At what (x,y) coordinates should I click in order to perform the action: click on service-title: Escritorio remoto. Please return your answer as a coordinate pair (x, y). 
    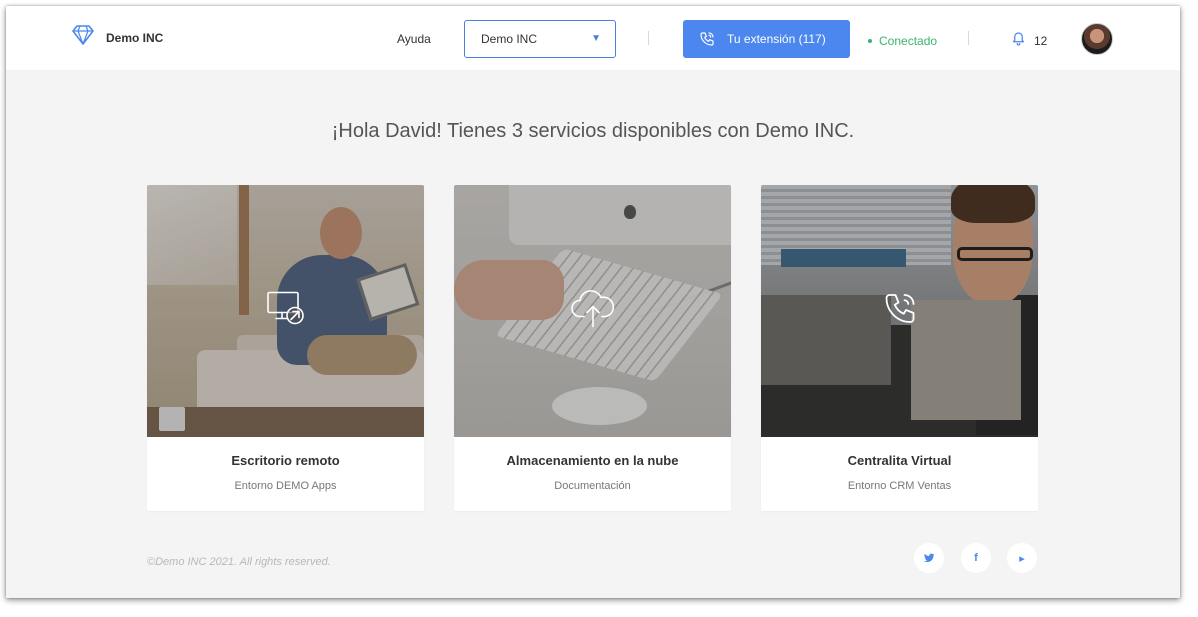
    Looking at the image, I should click on (285, 460).